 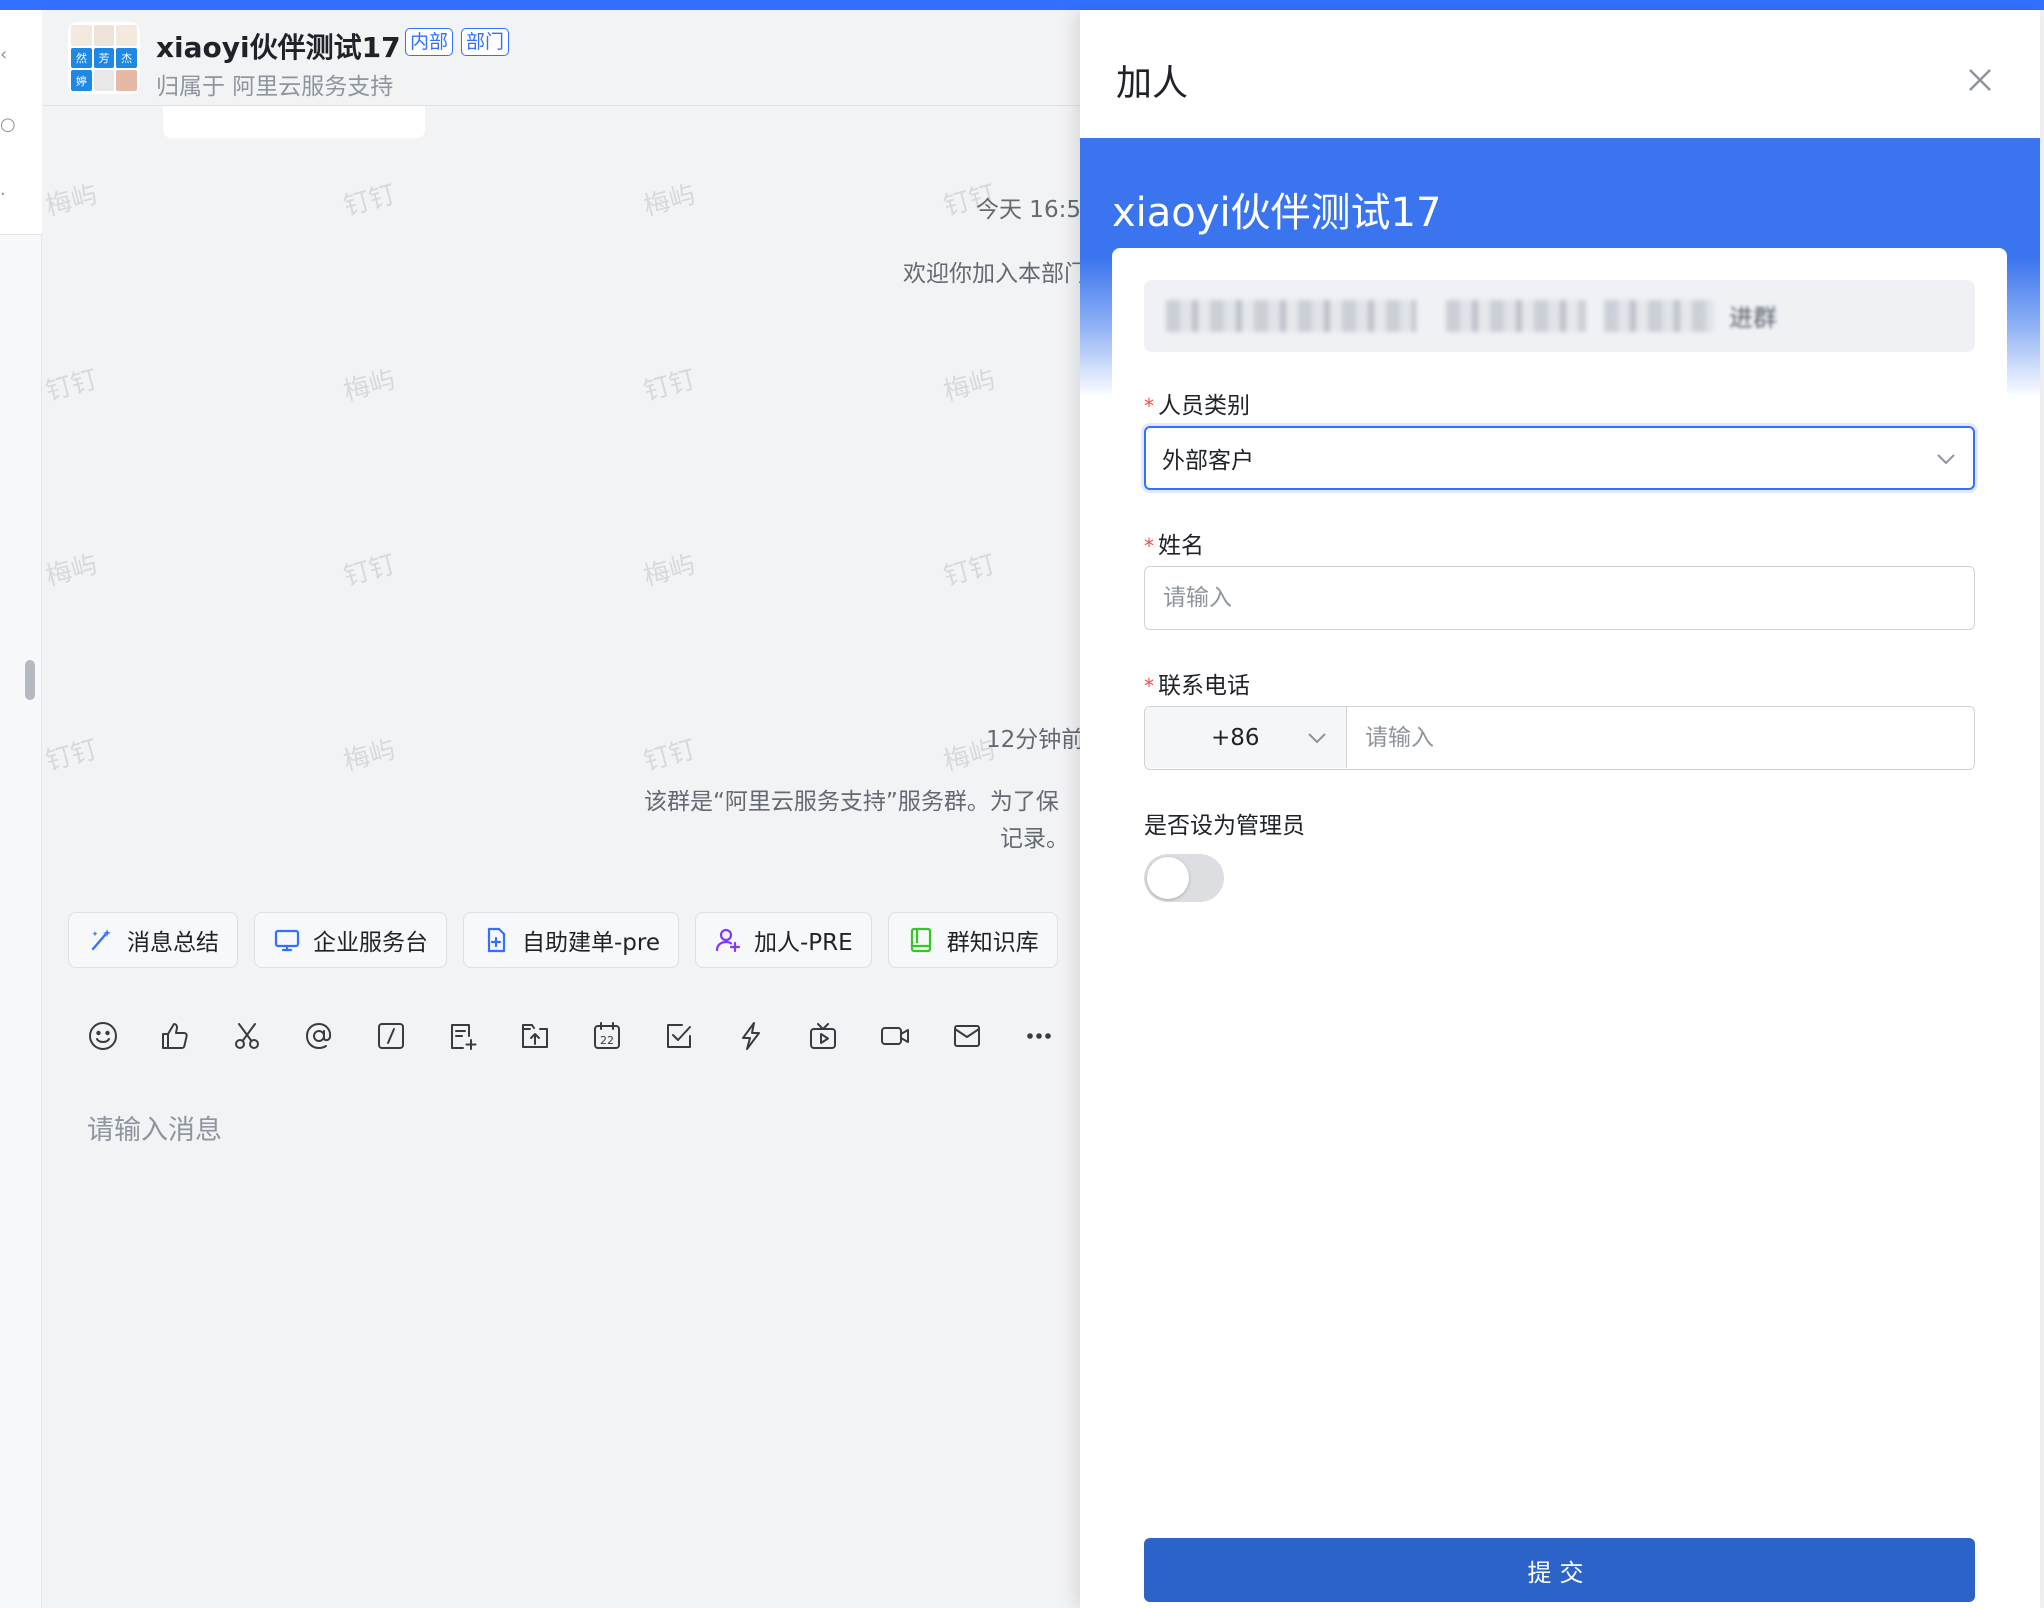 I want to click on shortcut-label: 自助建单-pre, so click(x=591, y=943).